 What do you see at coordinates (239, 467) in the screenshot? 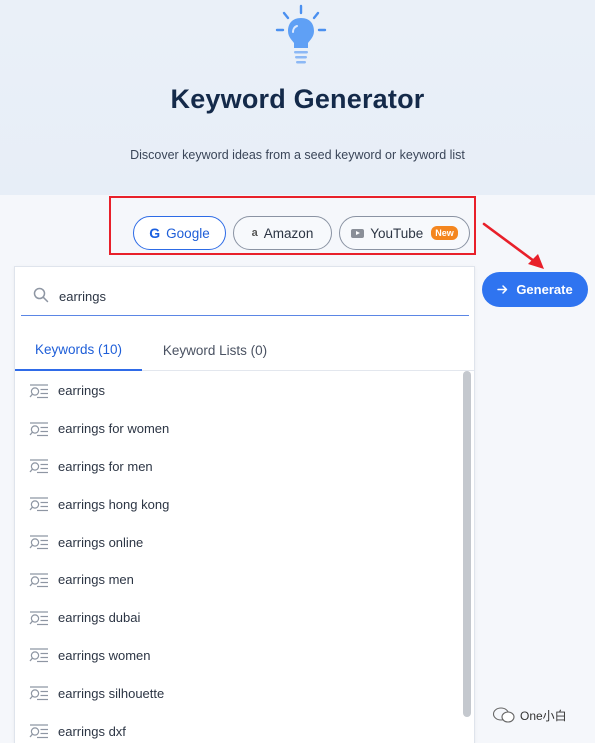
I see `list-item: earrings for men` at bounding box center [239, 467].